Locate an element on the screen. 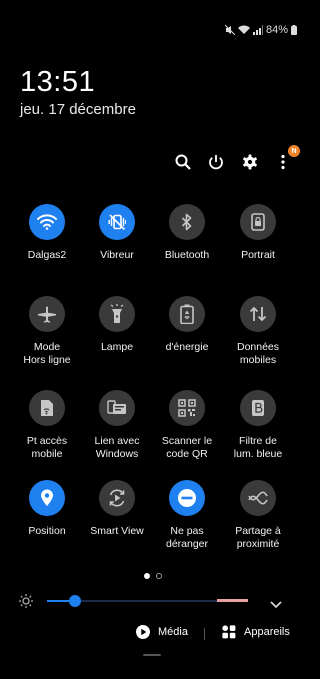  tile-vibrate: Vibreur is located at coordinates (117, 233).